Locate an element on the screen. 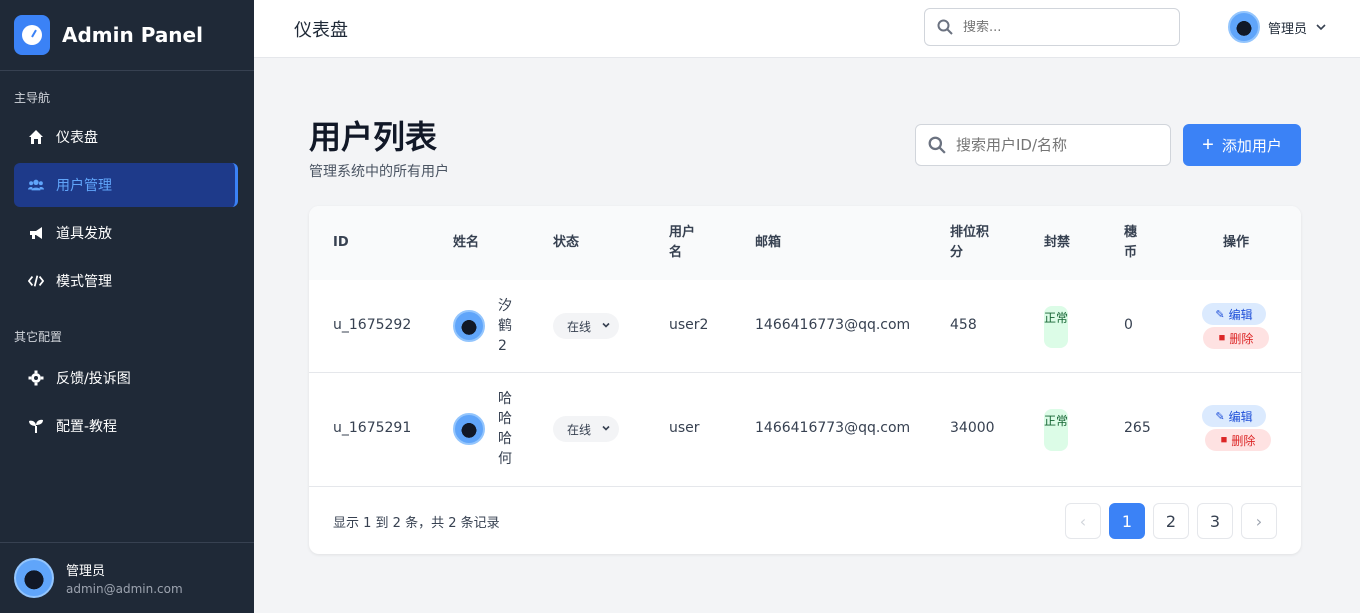 This screenshot has height=613, width=1360. sidebar-item-label: 配置-教程 is located at coordinates (87, 427).